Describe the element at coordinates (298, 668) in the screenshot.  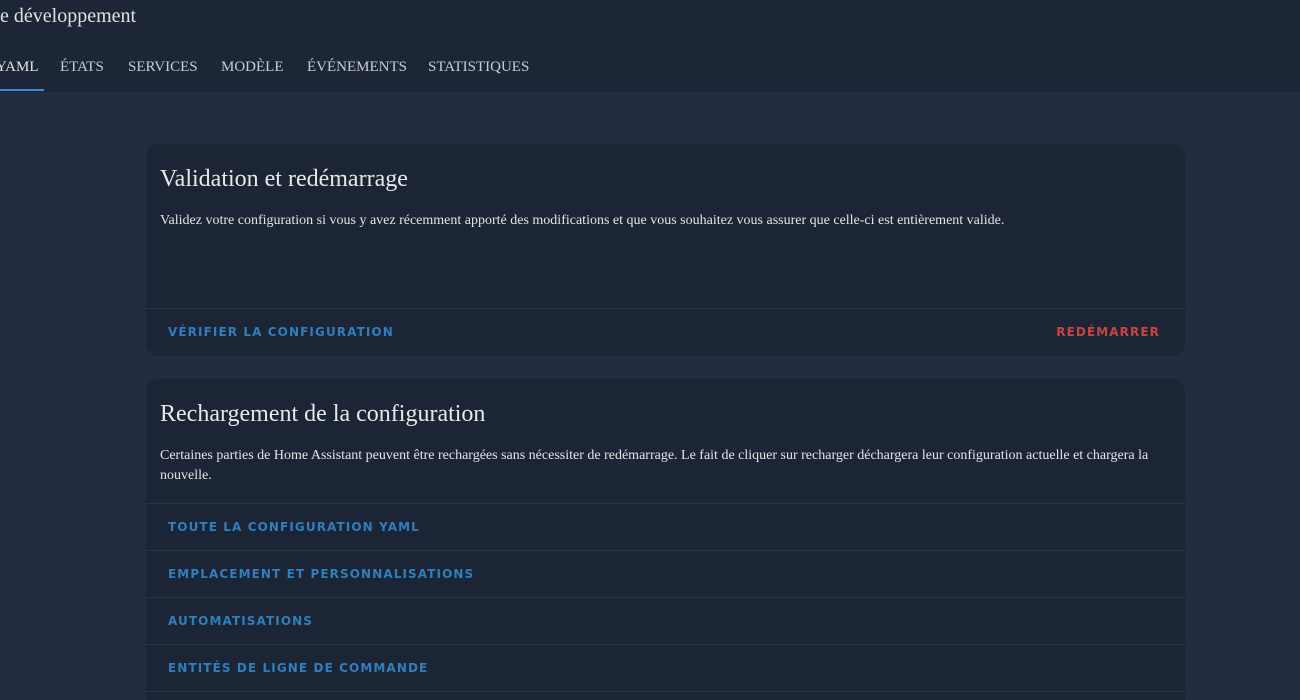
I see `reload-item-label: ENTITÉS DE LIGNE DE COMMANDE` at that location.